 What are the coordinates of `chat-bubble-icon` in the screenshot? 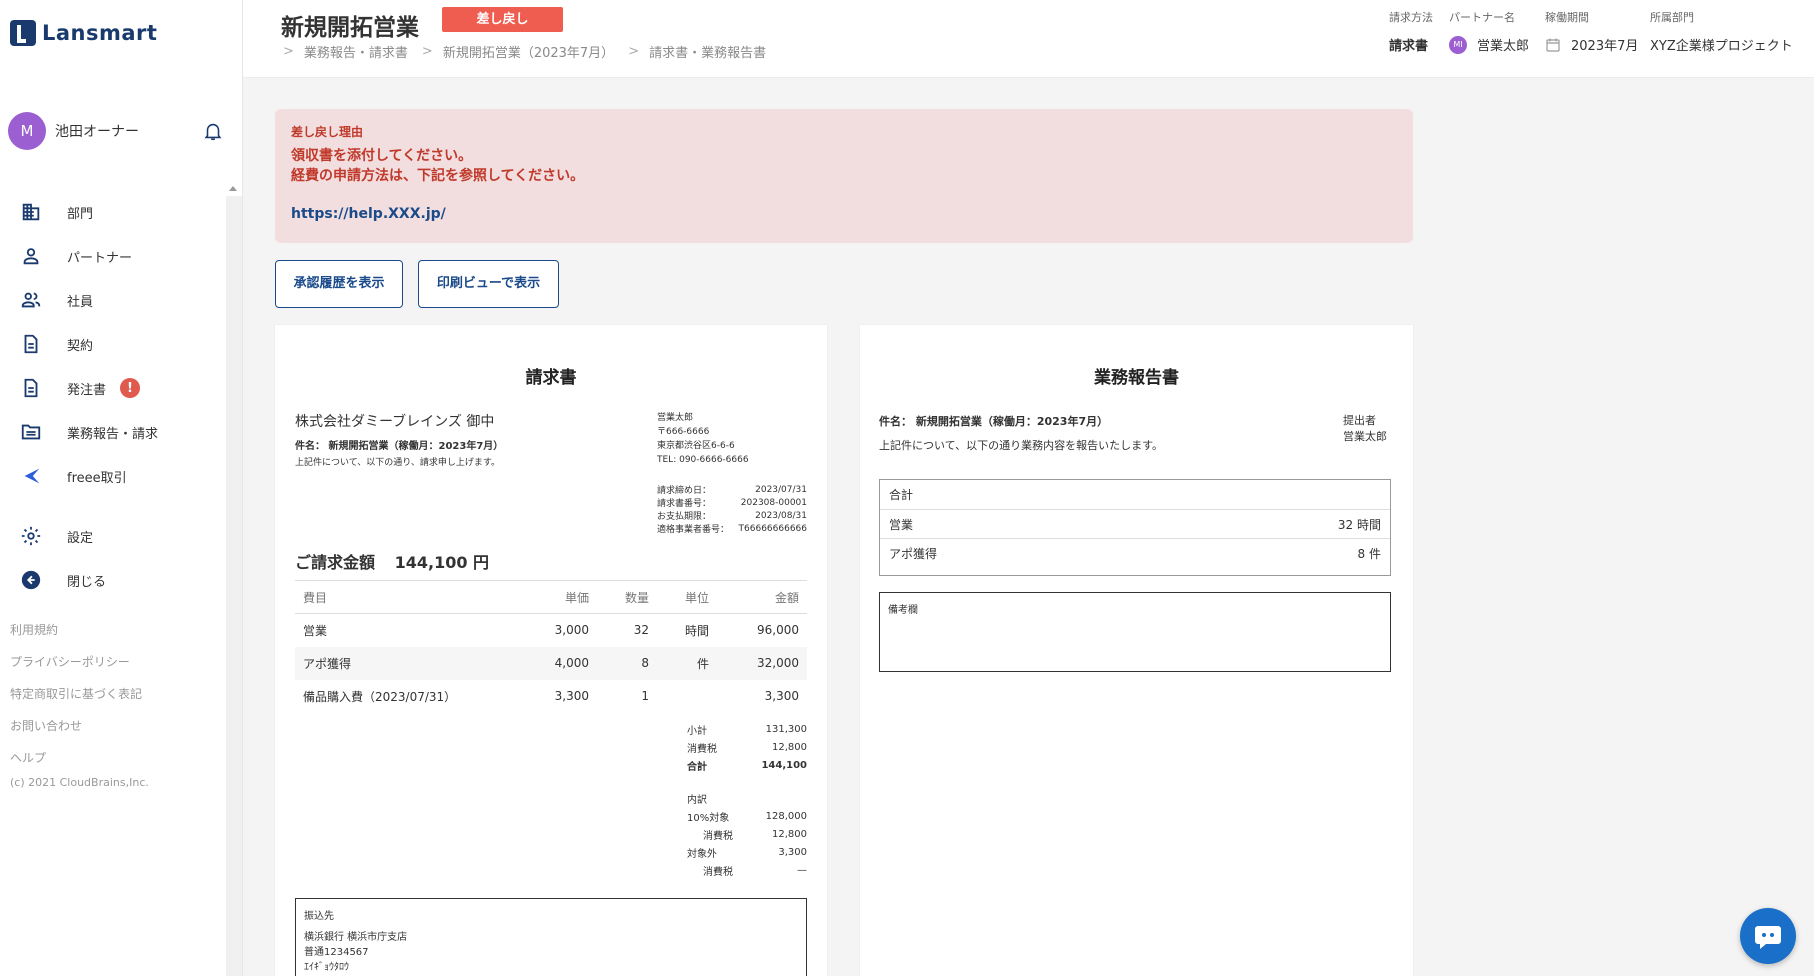 It's located at (1768, 937).